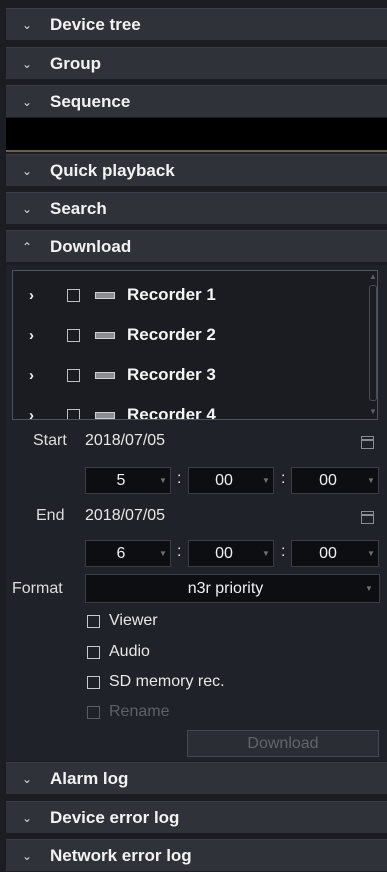 This screenshot has width=387, height=872. Describe the element at coordinates (283, 743) in the screenshot. I see `download-button: Download` at that location.